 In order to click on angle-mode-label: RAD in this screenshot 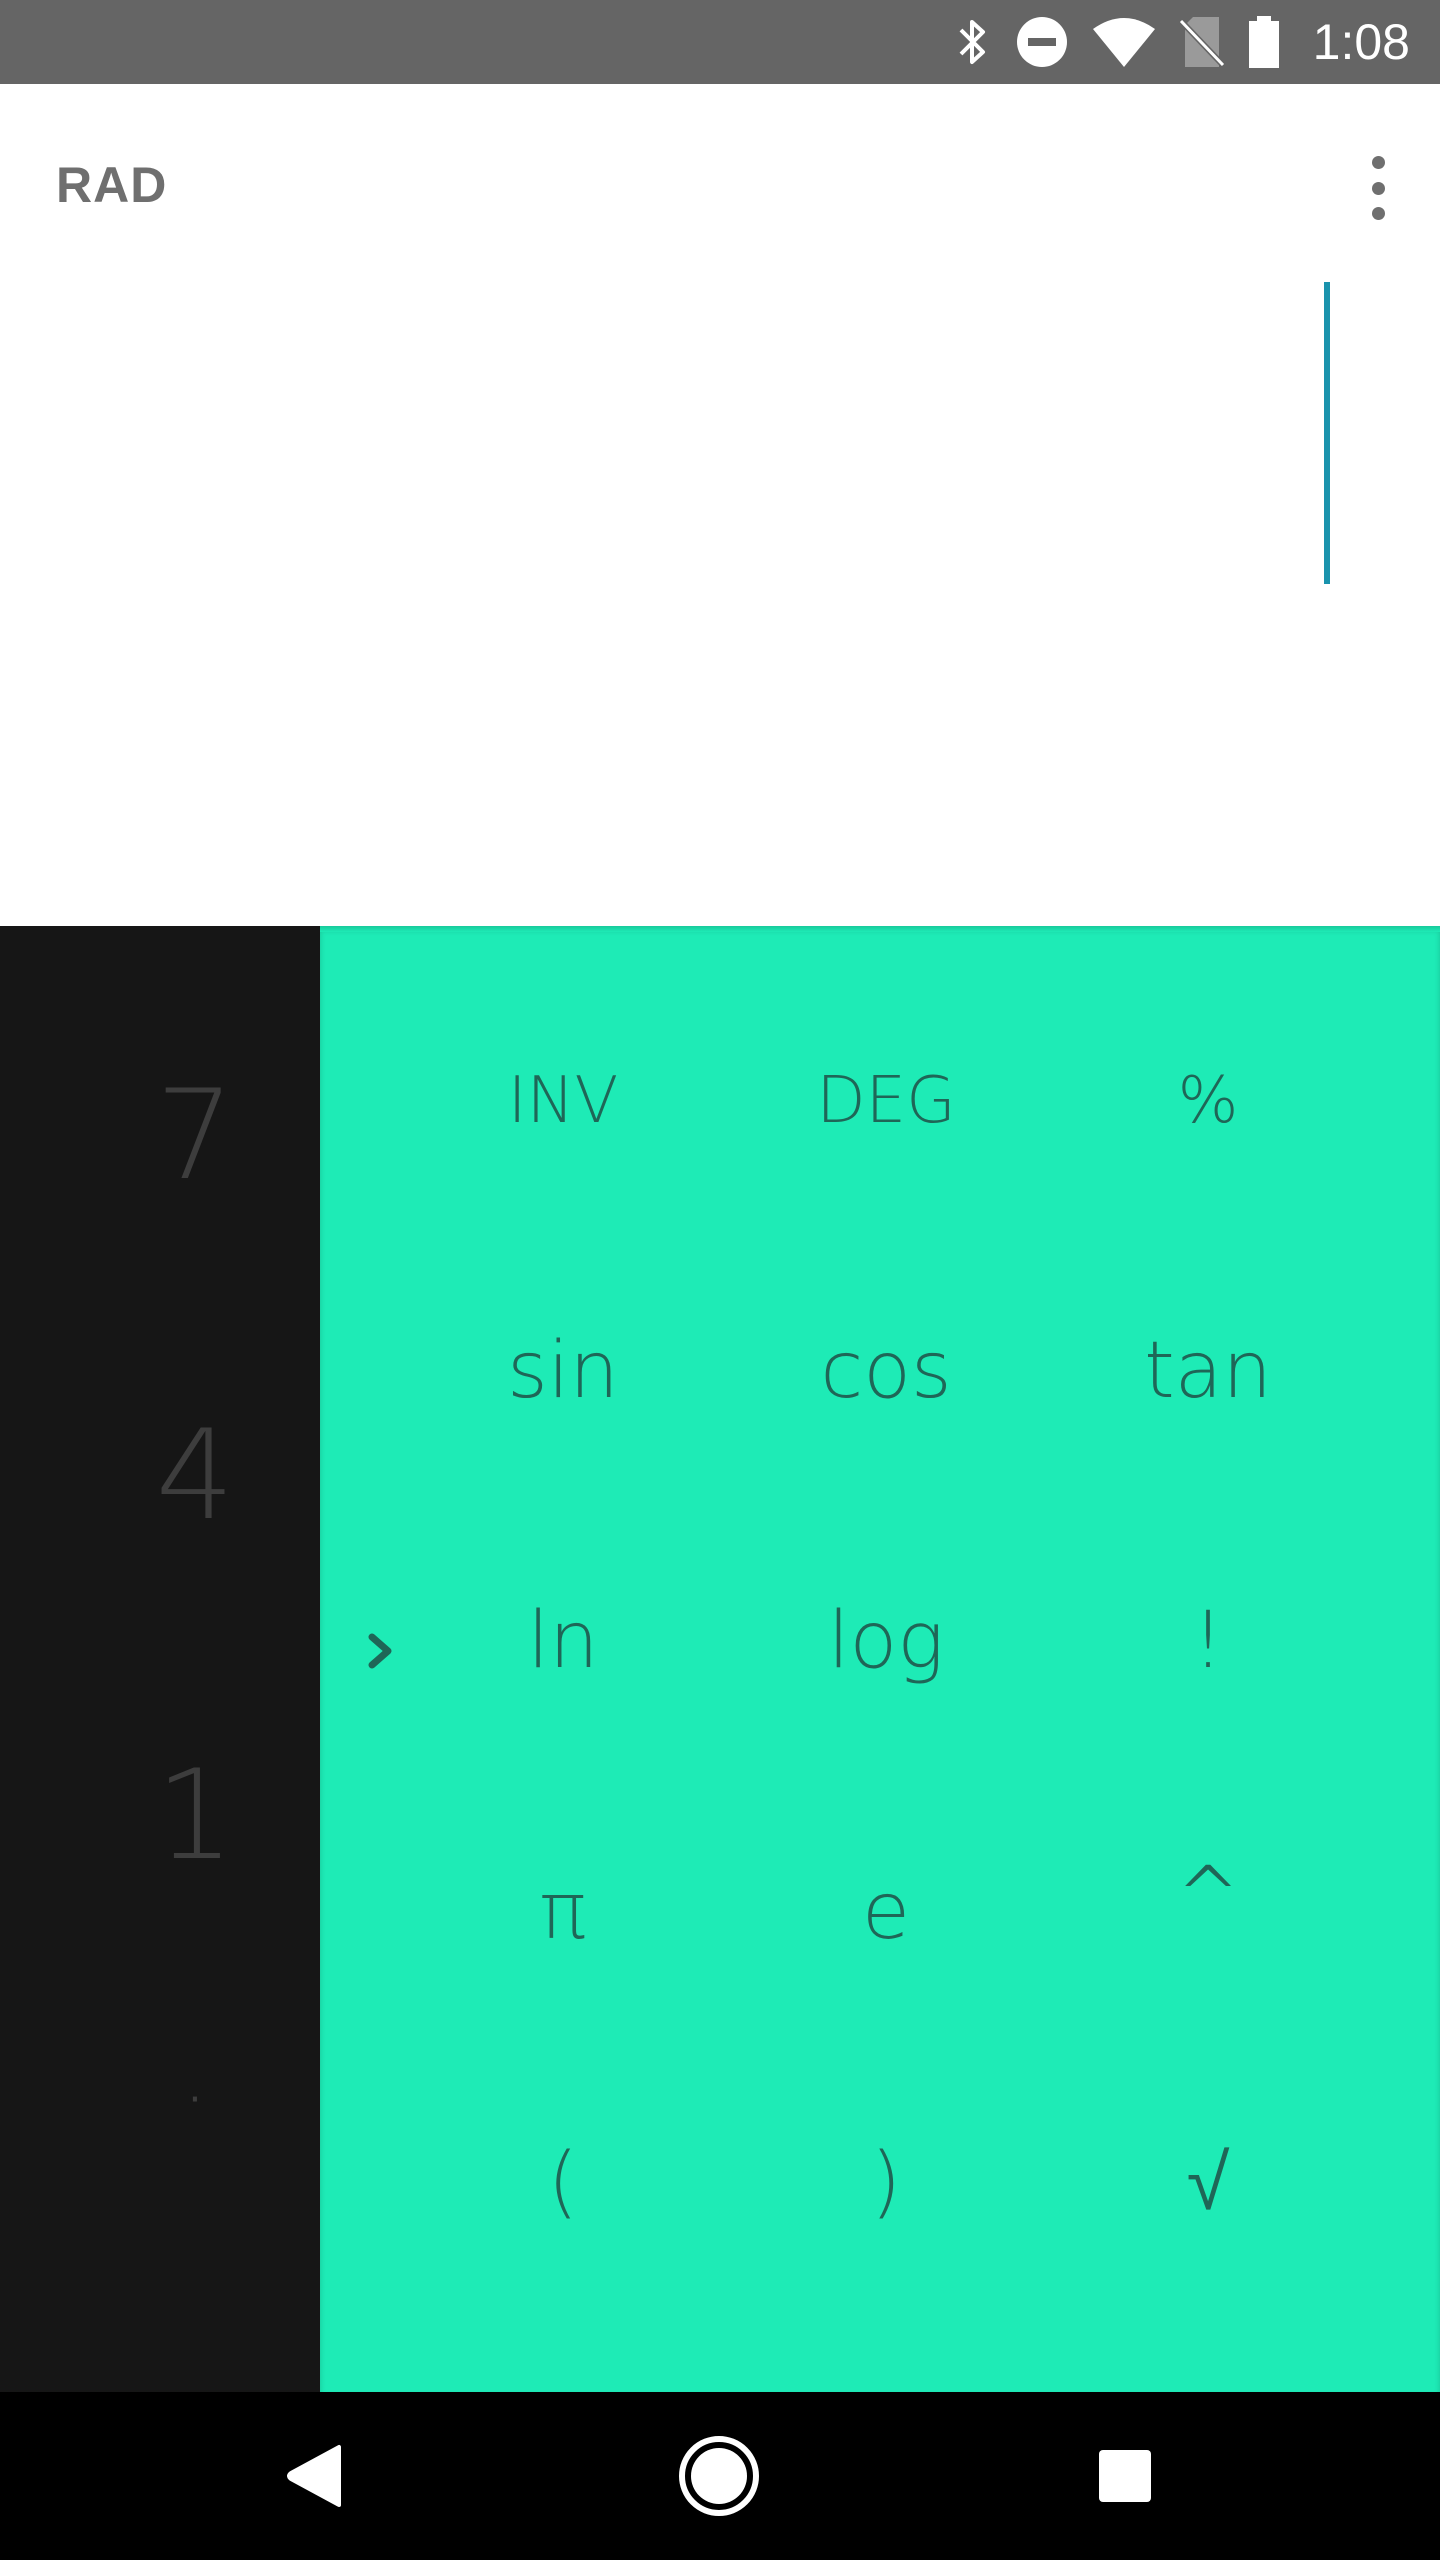, I will do `click(112, 185)`.